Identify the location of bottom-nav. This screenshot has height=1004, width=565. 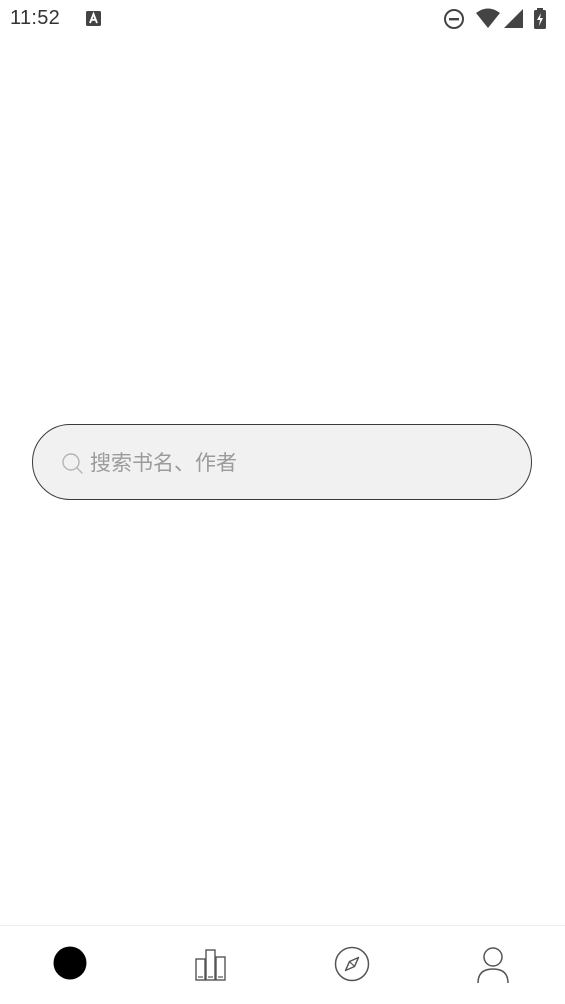
(282, 964).